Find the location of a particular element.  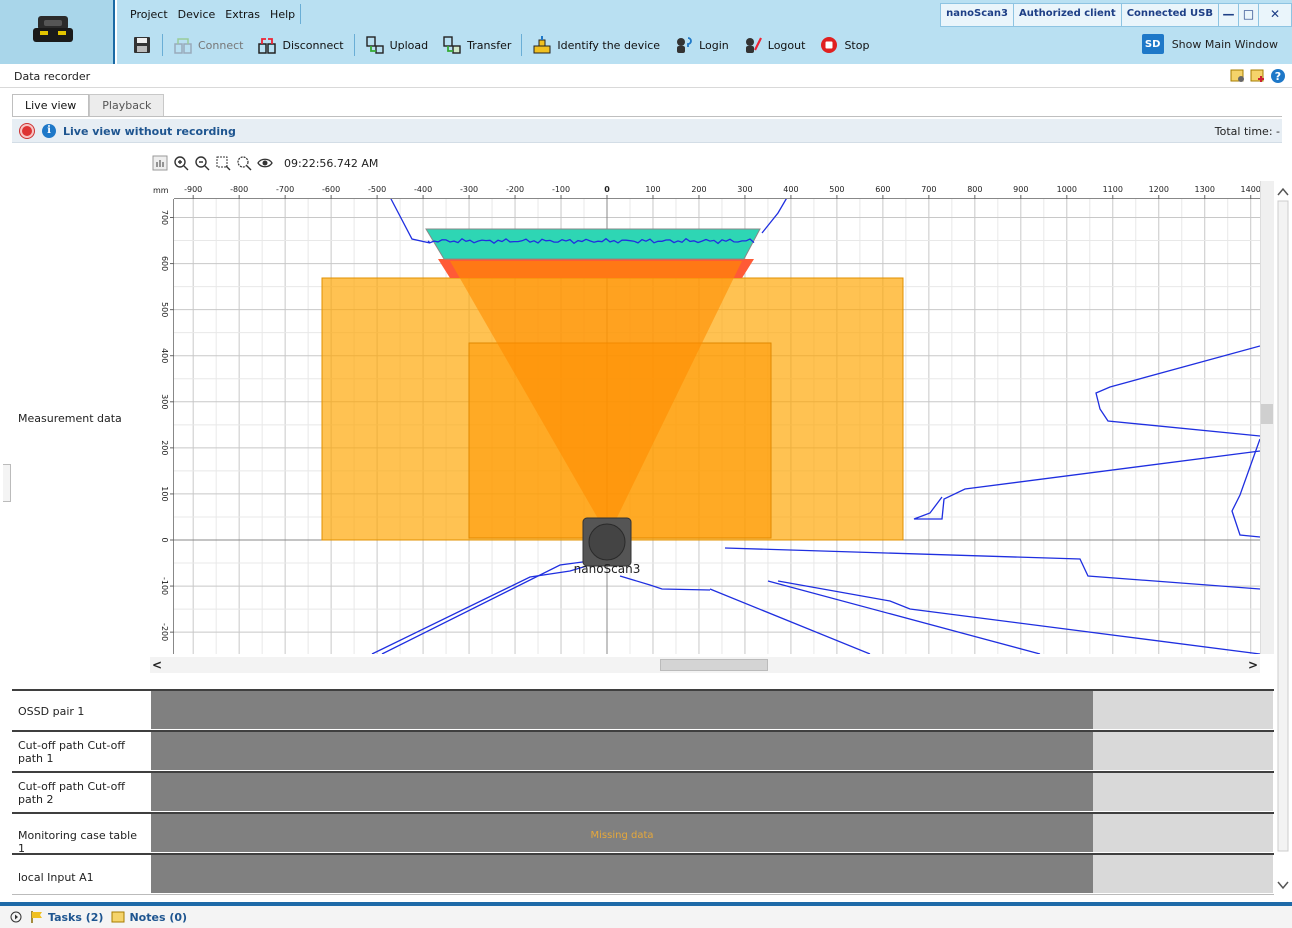

identify-device-label: Identify the device is located at coordinates (609, 45).